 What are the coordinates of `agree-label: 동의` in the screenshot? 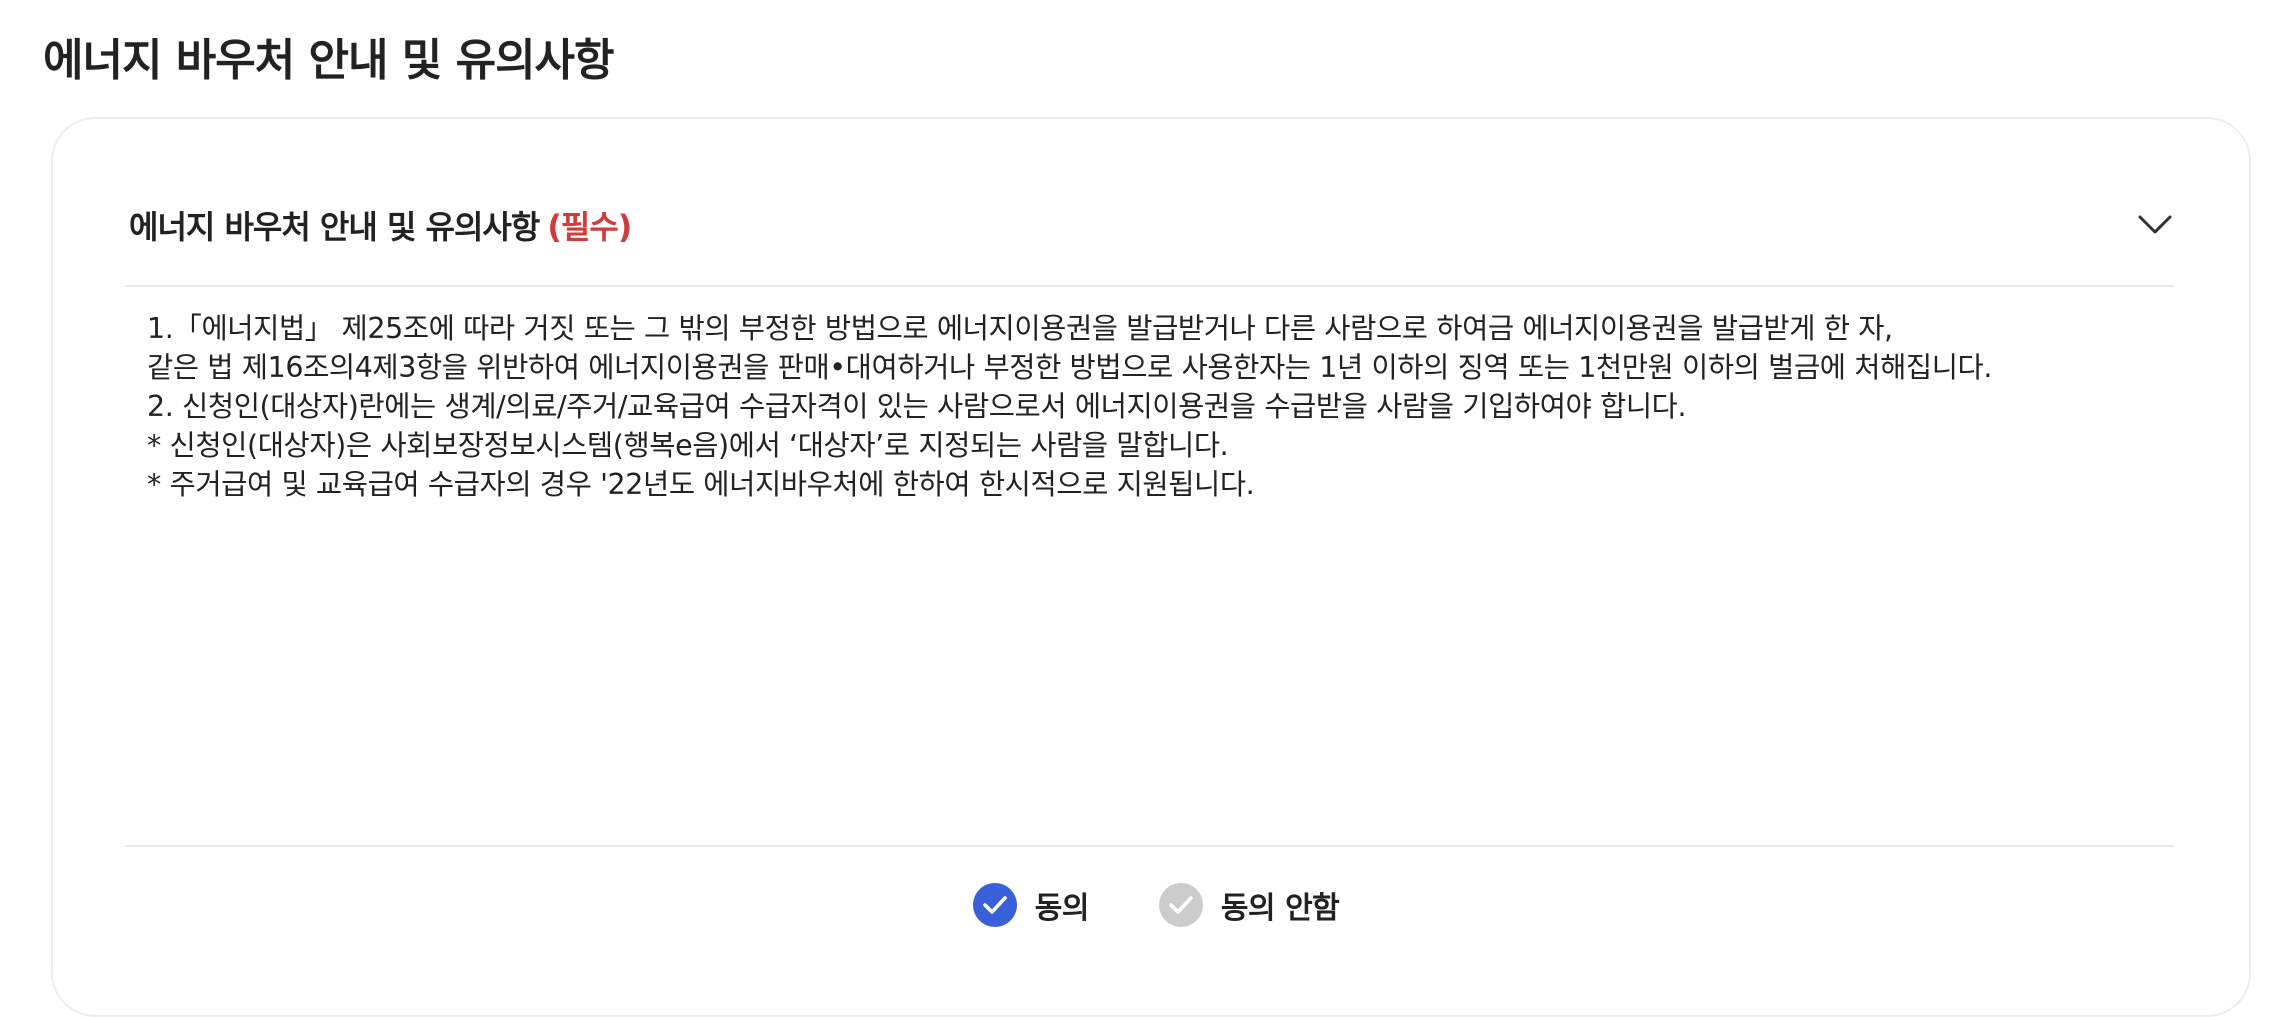 It's located at (1062, 905).